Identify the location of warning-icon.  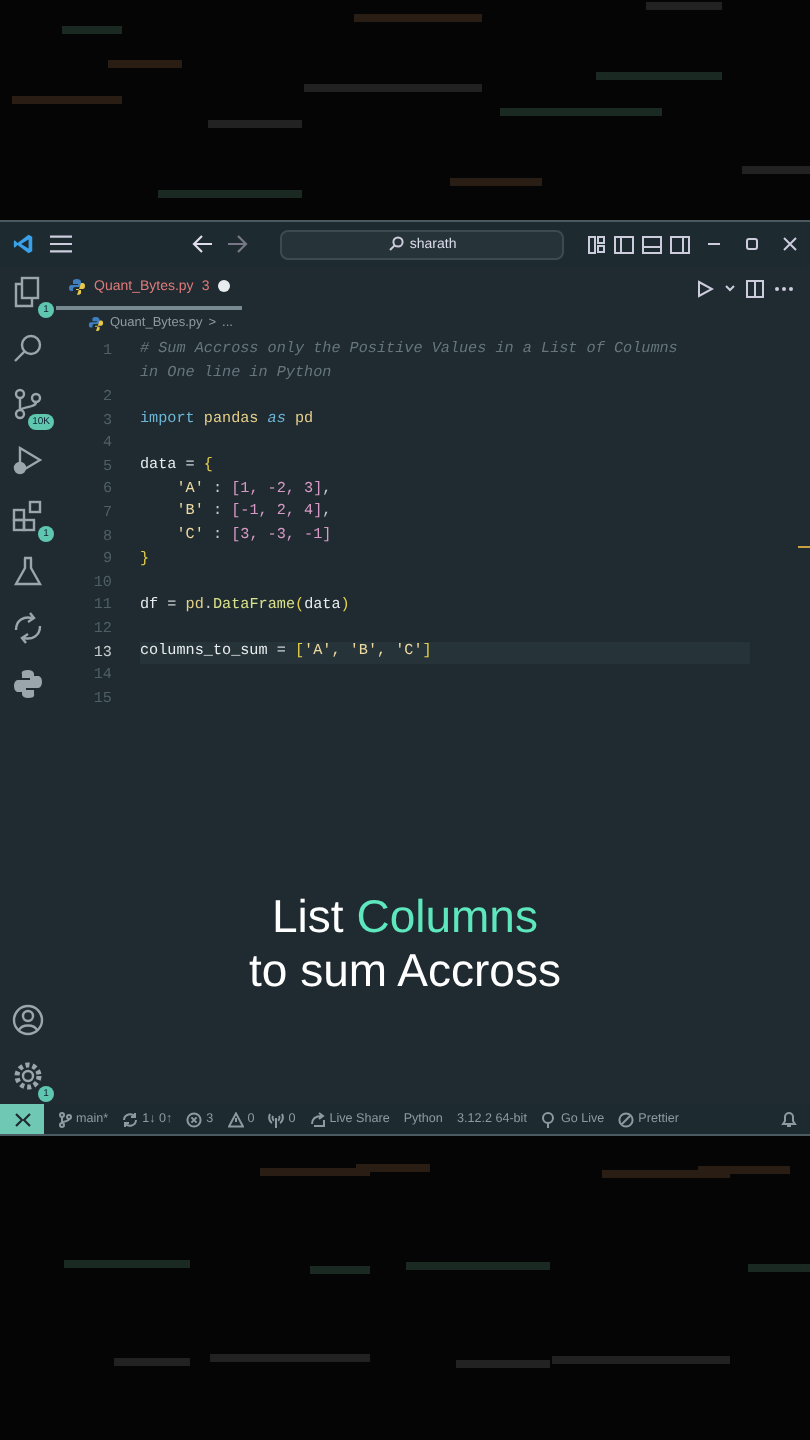
(235, 1119).